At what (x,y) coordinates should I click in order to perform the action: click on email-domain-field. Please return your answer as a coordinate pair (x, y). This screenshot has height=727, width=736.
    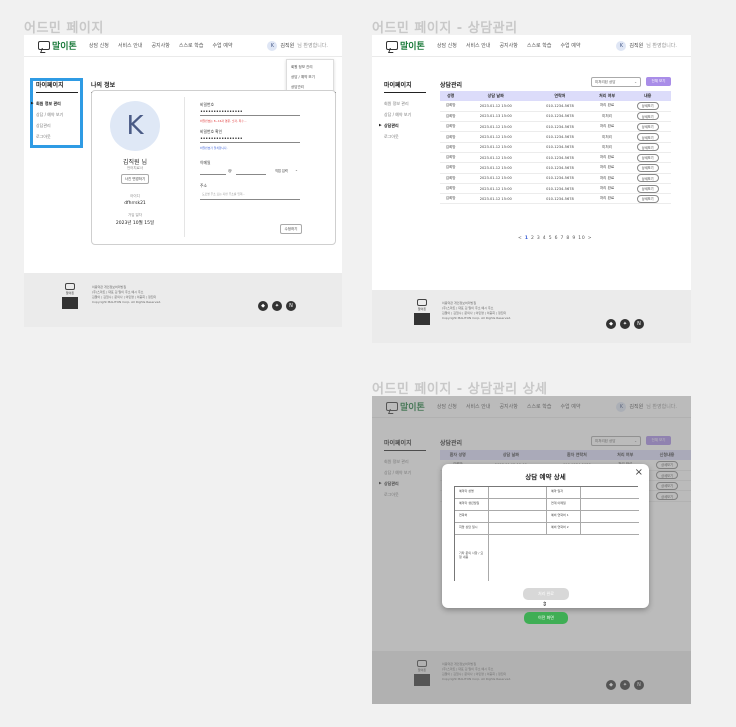
    Looking at the image, I should click on (251, 174).